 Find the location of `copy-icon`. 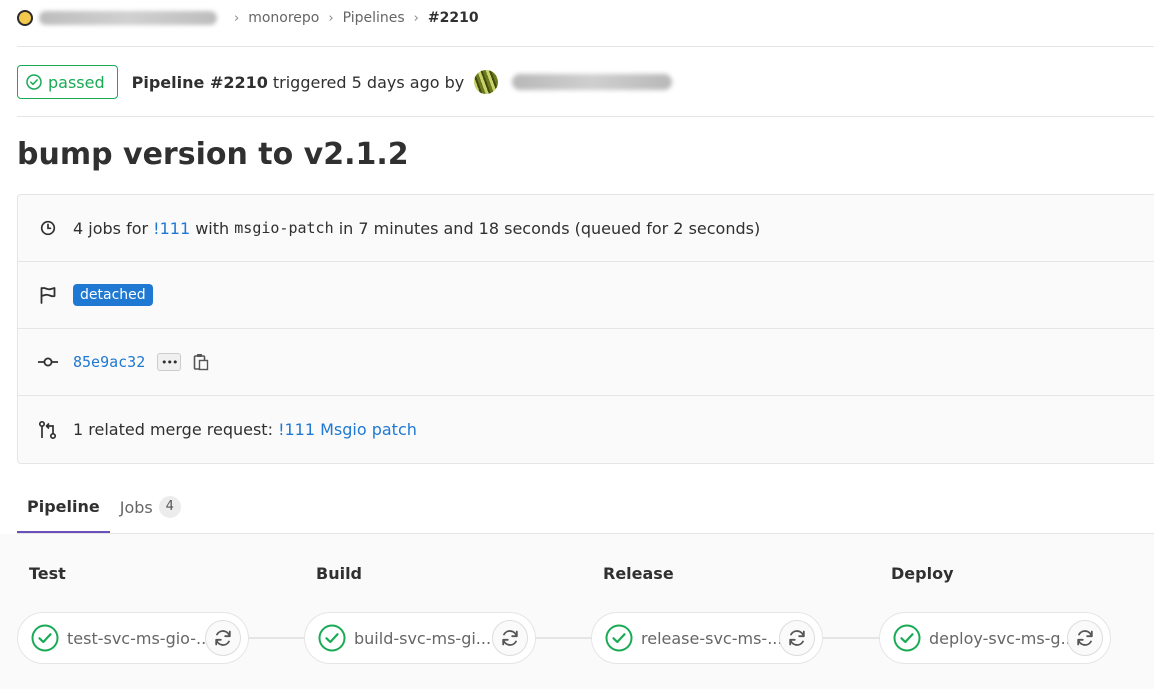

copy-icon is located at coordinates (201, 362).